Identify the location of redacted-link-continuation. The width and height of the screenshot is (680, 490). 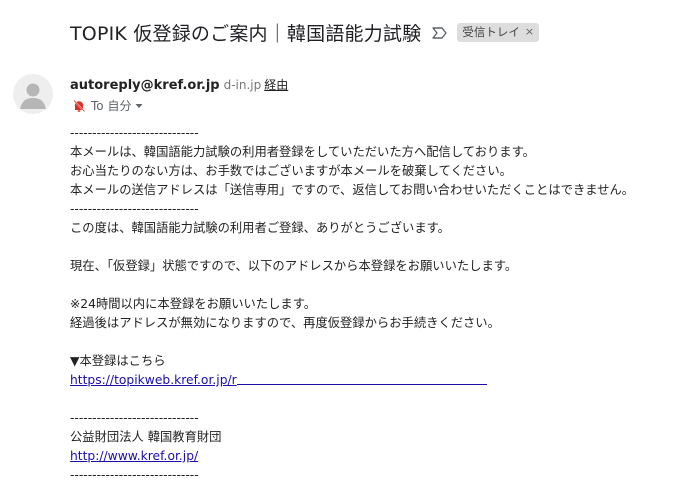
(361, 378).